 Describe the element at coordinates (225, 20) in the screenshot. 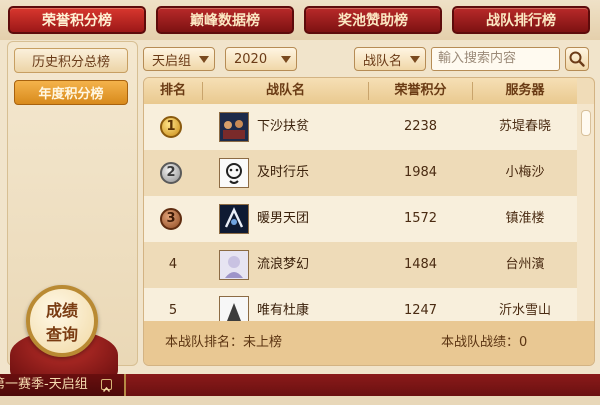

I see `tab-peak-data: 巅峰数据榜` at that location.